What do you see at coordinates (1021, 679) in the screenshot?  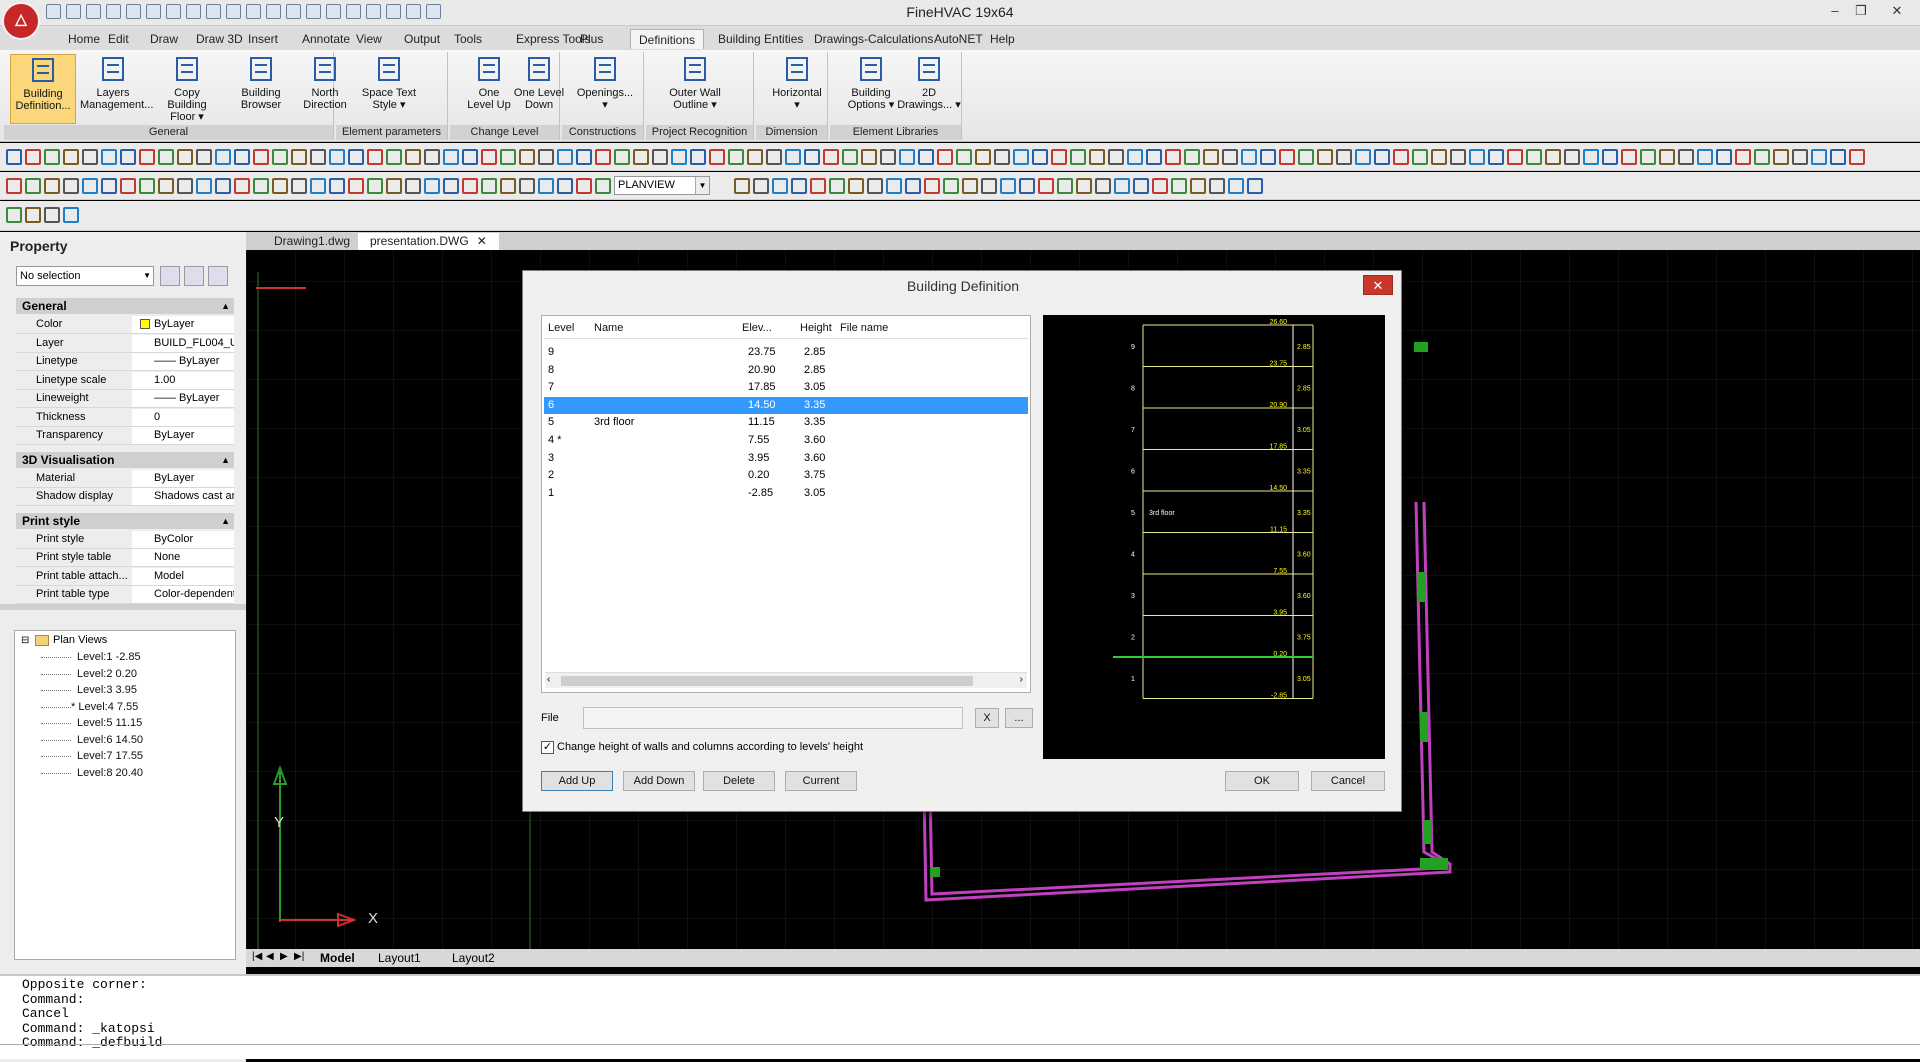 I see `scroll-right-icon: ›` at bounding box center [1021, 679].